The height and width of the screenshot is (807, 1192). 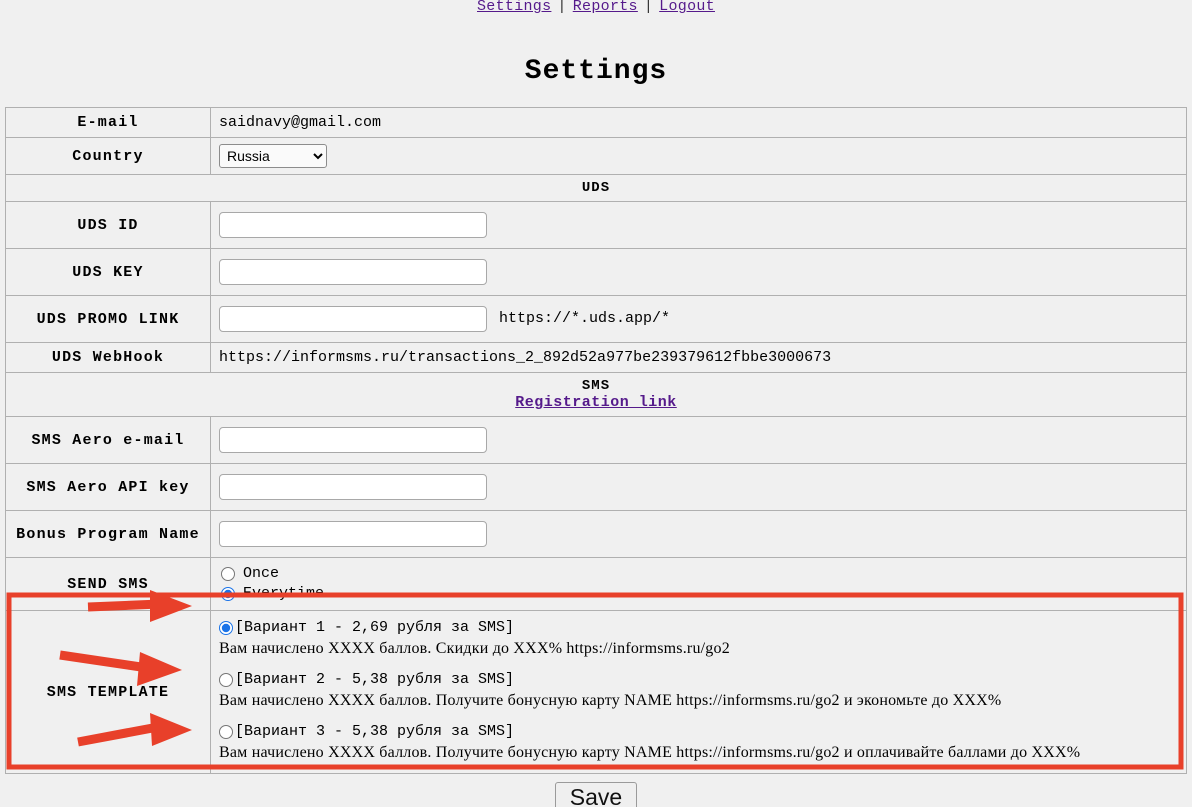 What do you see at coordinates (596, 71) in the screenshot?
I see `page-title: Settings` at bounding box center [596, 71].